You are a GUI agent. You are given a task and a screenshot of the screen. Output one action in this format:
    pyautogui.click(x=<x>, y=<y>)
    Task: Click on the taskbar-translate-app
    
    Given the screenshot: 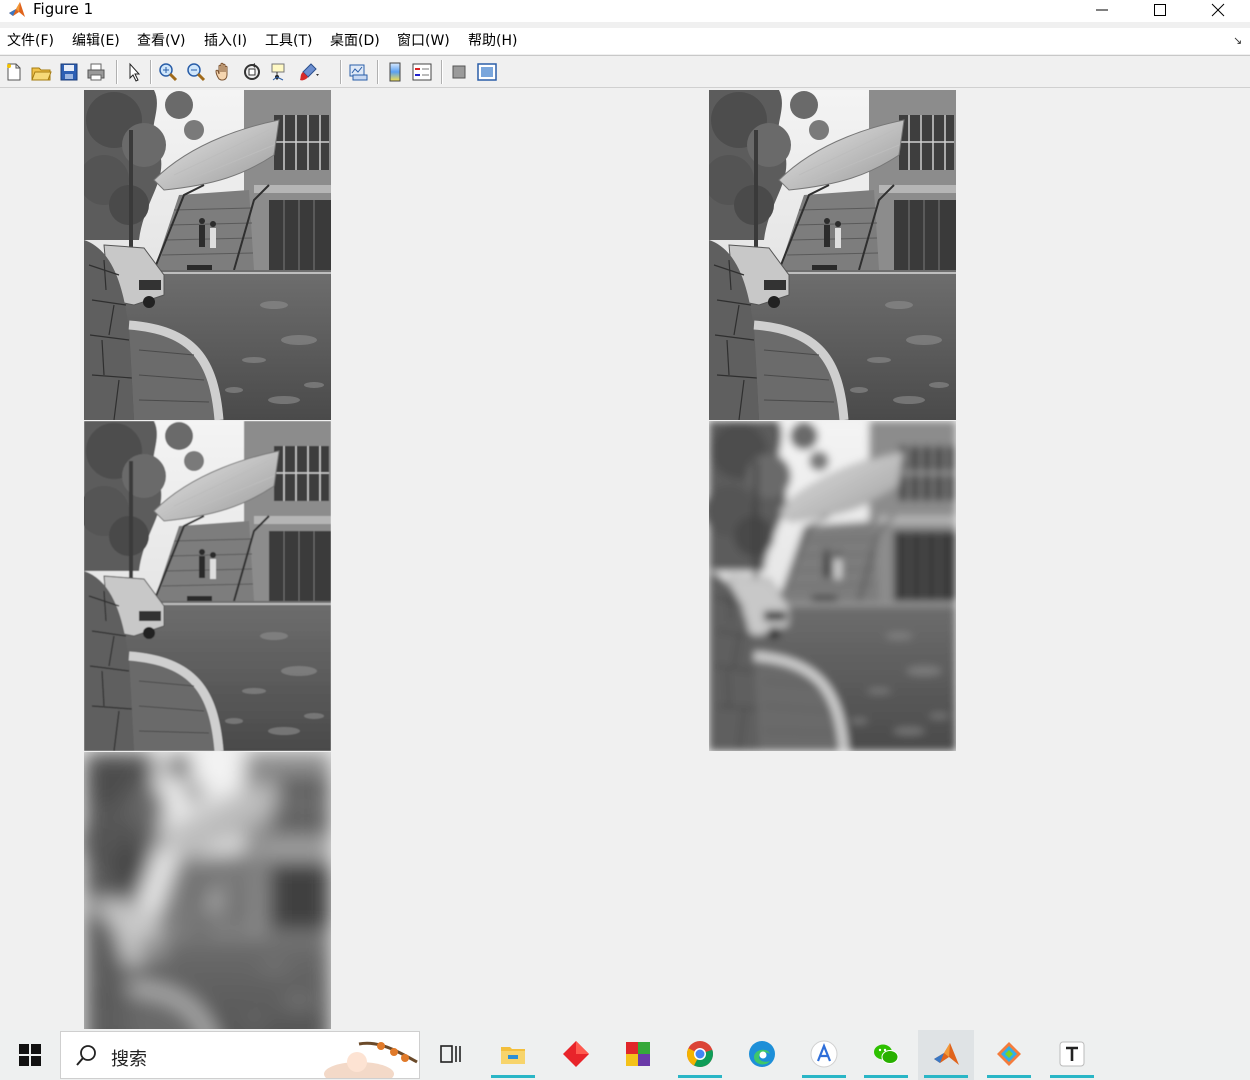 What is the action you would take?
    pyautogui.click(x=824, y=1055)
    